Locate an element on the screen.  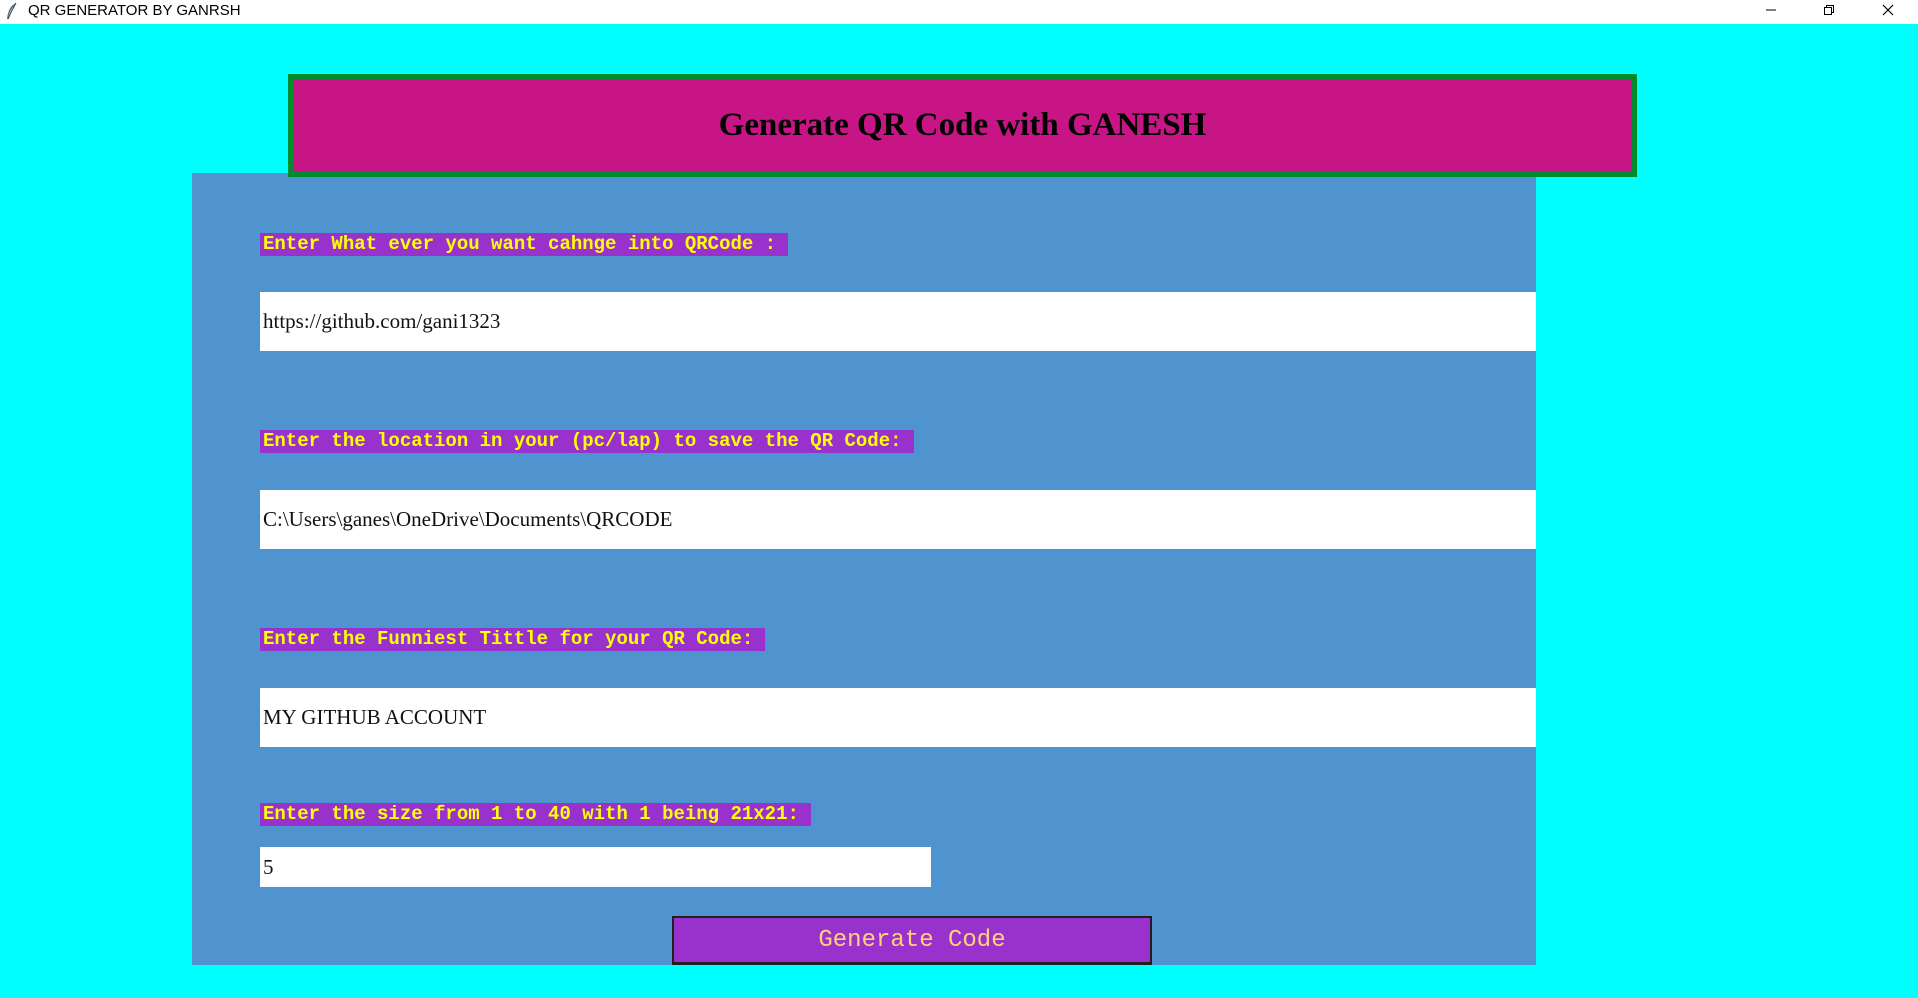
title-bar: QR GENERATOR BY GANRSH is located at coordinates (959, 12).